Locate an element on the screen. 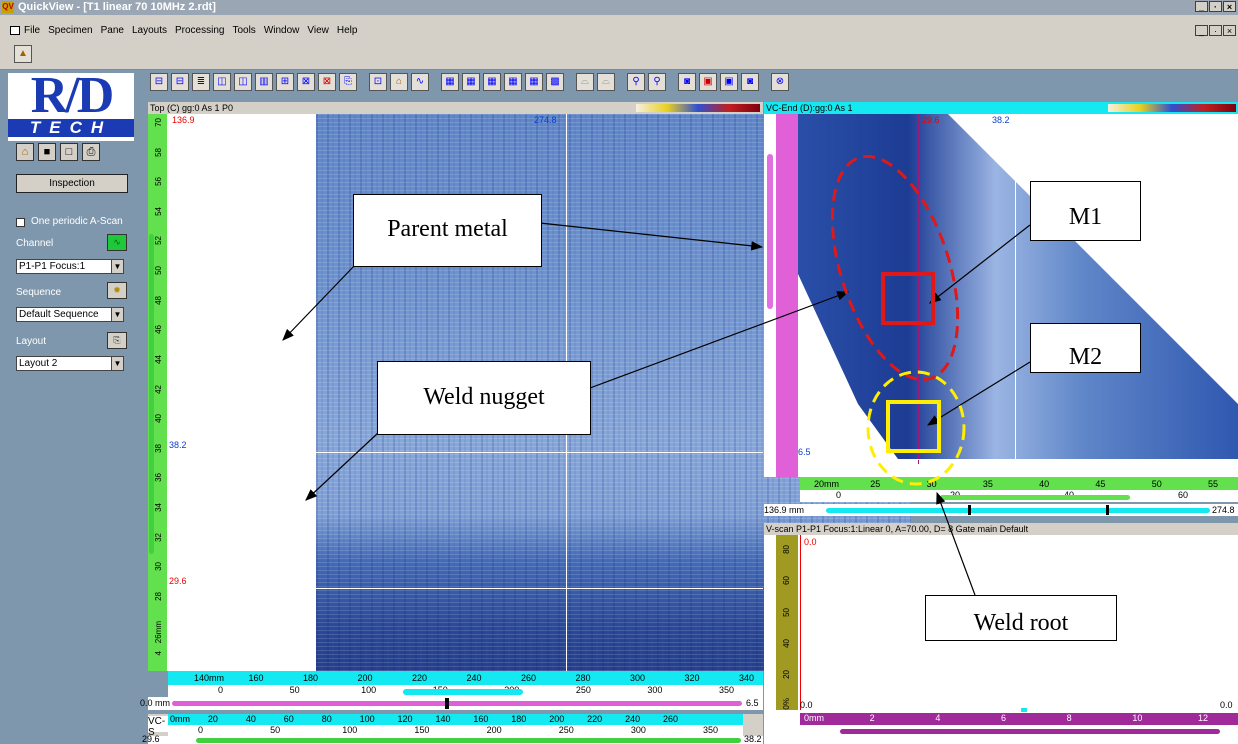  bottom-scale-tick-label: 100 is located at coordinates (367, 719).